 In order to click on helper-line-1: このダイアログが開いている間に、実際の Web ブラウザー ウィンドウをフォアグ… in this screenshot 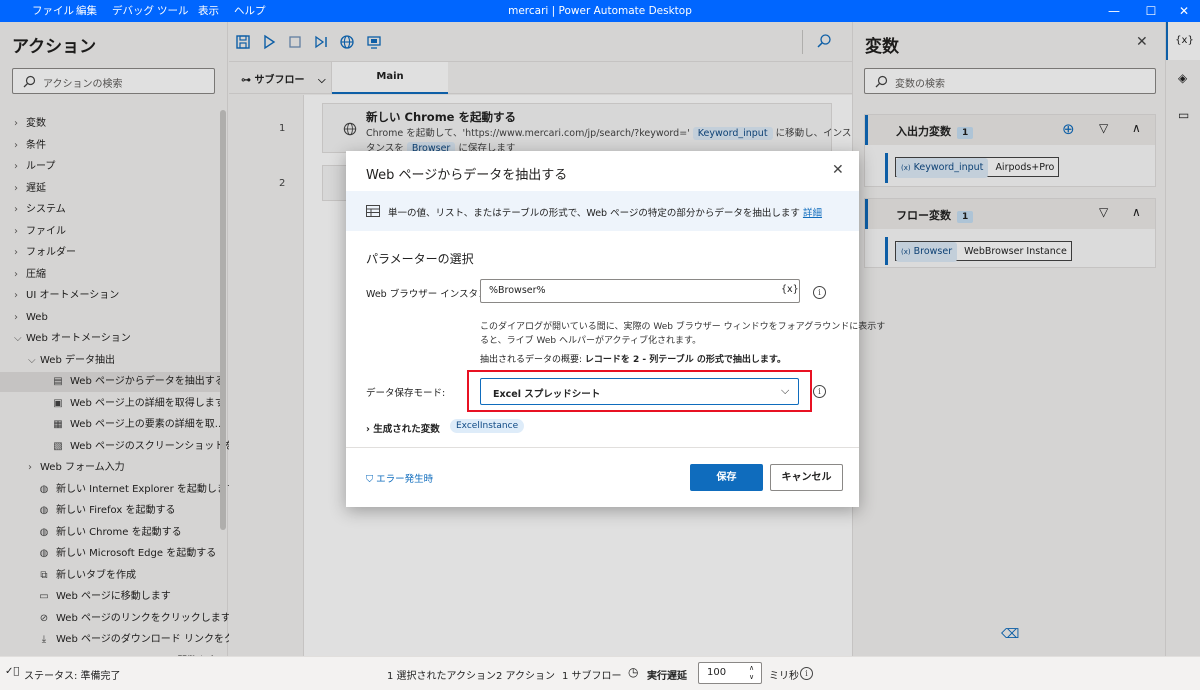, I will do `click(683, 327)`.